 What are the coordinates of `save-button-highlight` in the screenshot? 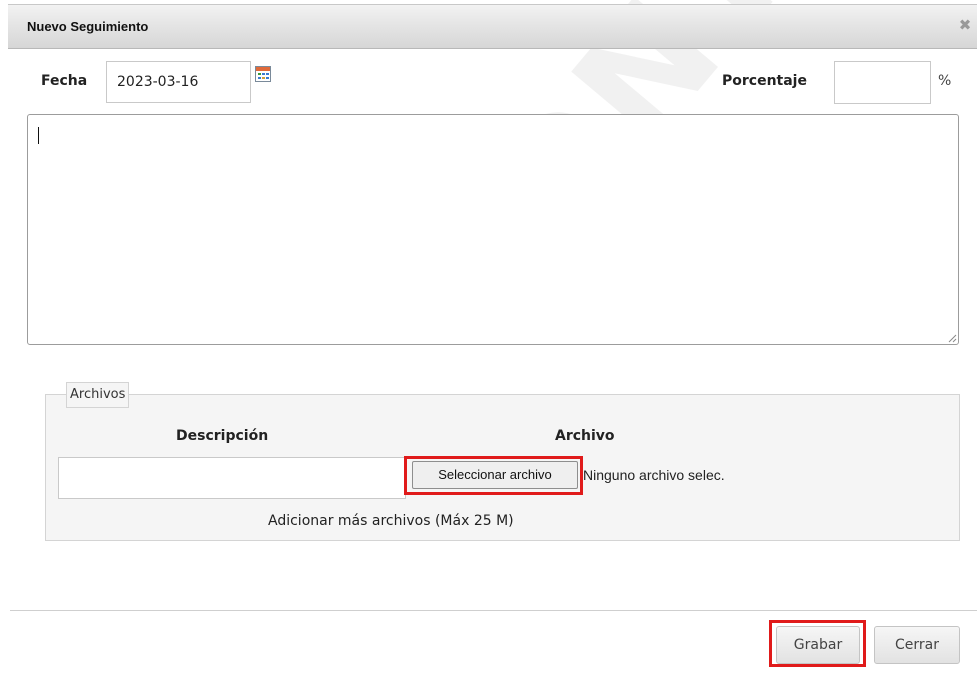 It's located at (817, 643).